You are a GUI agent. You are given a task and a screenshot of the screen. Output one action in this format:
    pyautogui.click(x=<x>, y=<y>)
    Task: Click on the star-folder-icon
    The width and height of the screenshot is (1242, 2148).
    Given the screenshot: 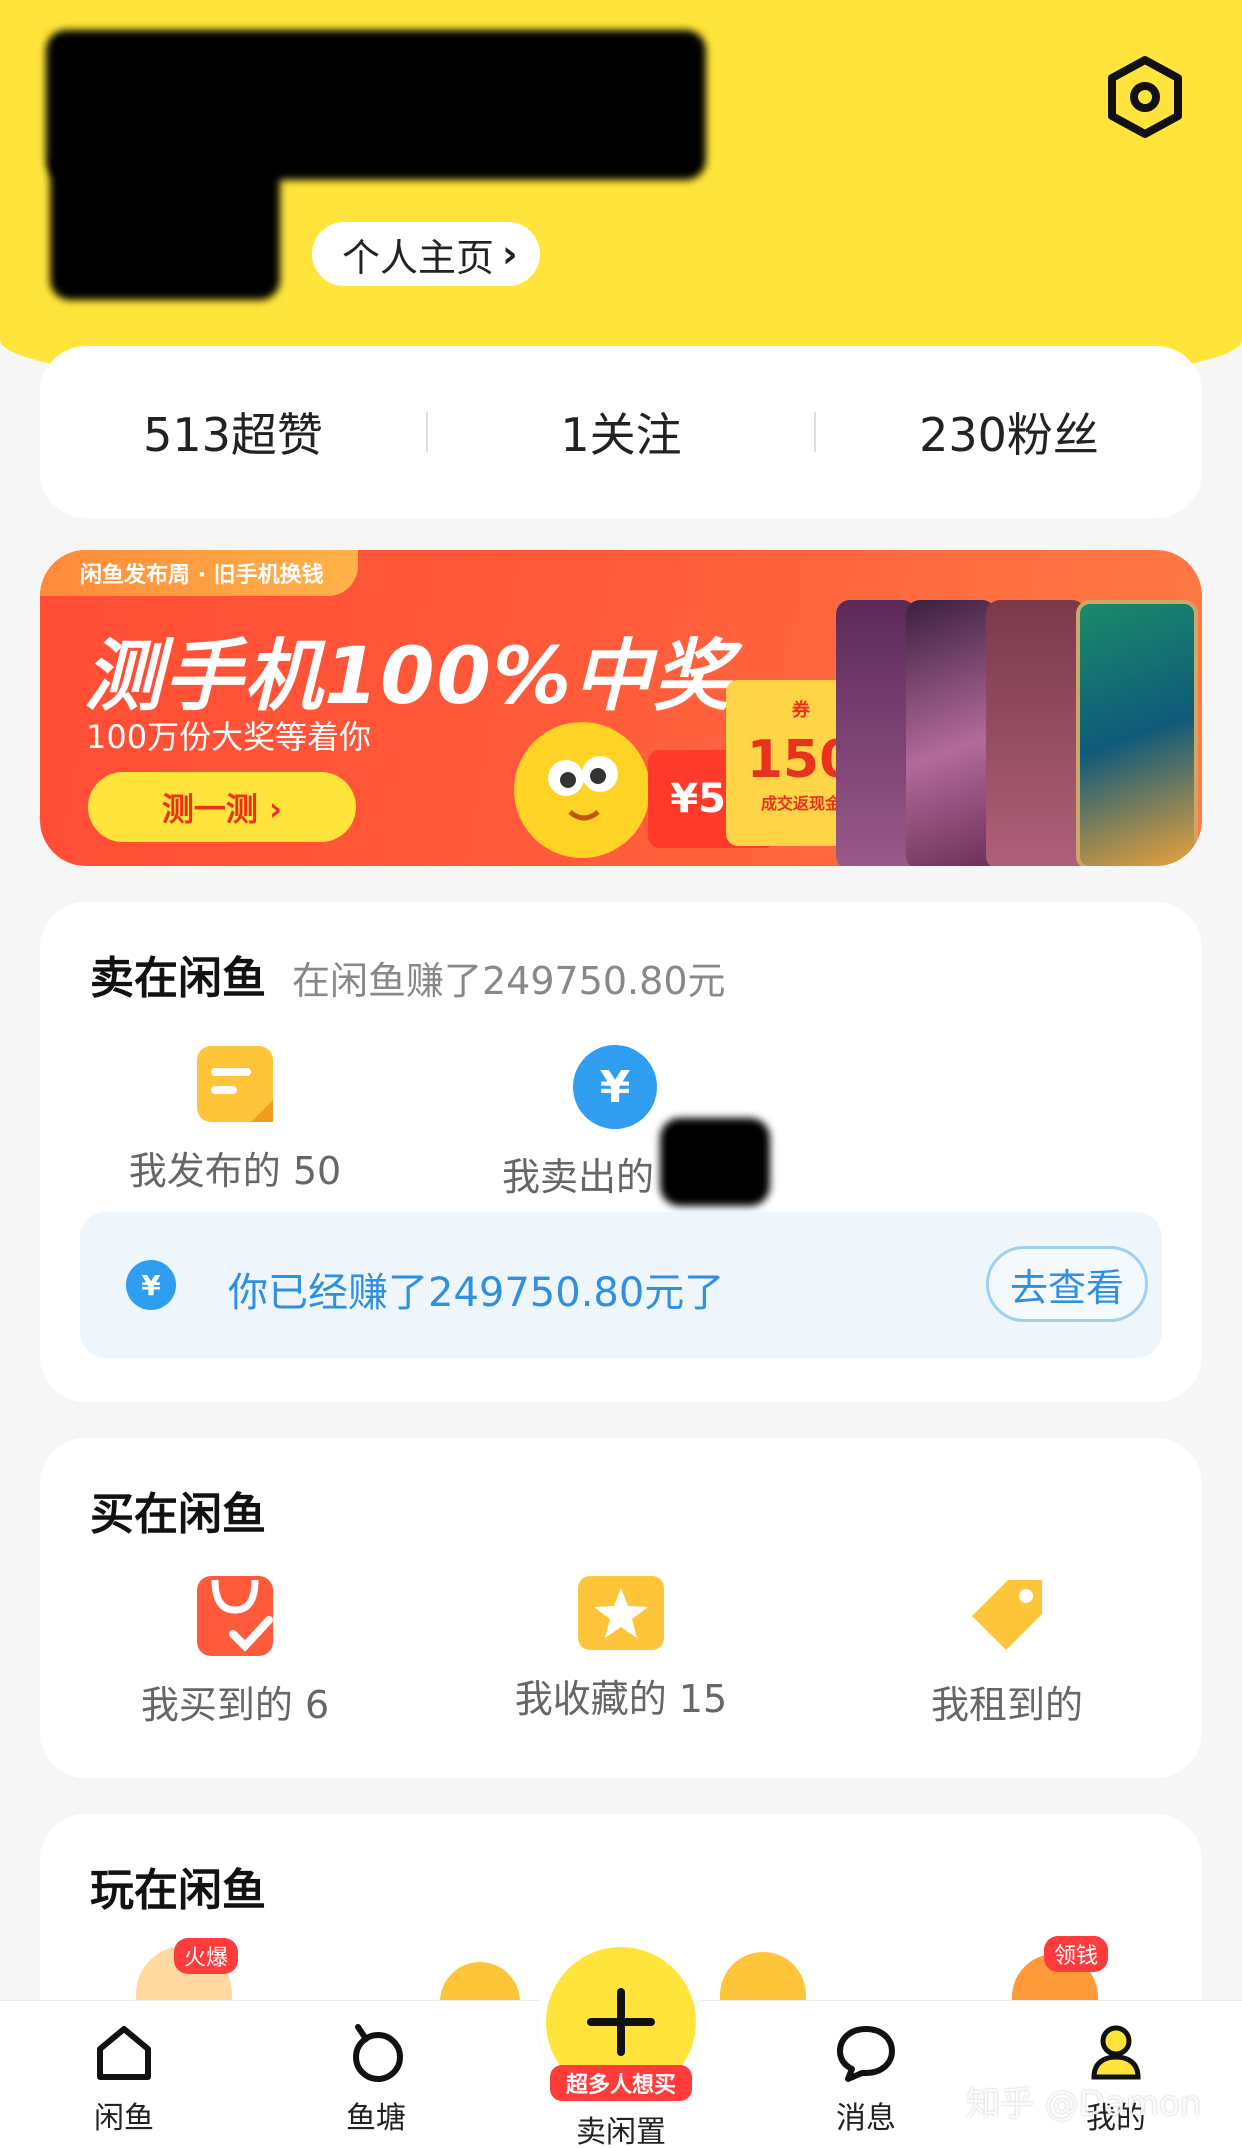 What is the action you would take?
    pyautogui.click(x=621, y=1613)
    